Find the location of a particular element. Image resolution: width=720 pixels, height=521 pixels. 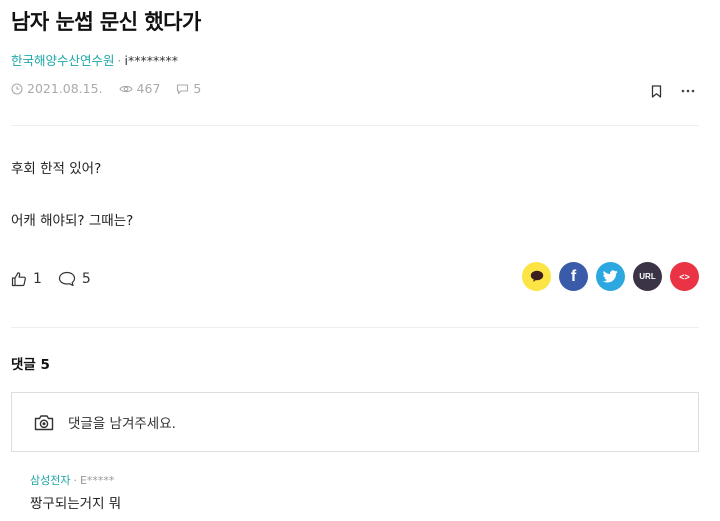

comment-company: 삼성전자 is located at coordinates (50, 480).